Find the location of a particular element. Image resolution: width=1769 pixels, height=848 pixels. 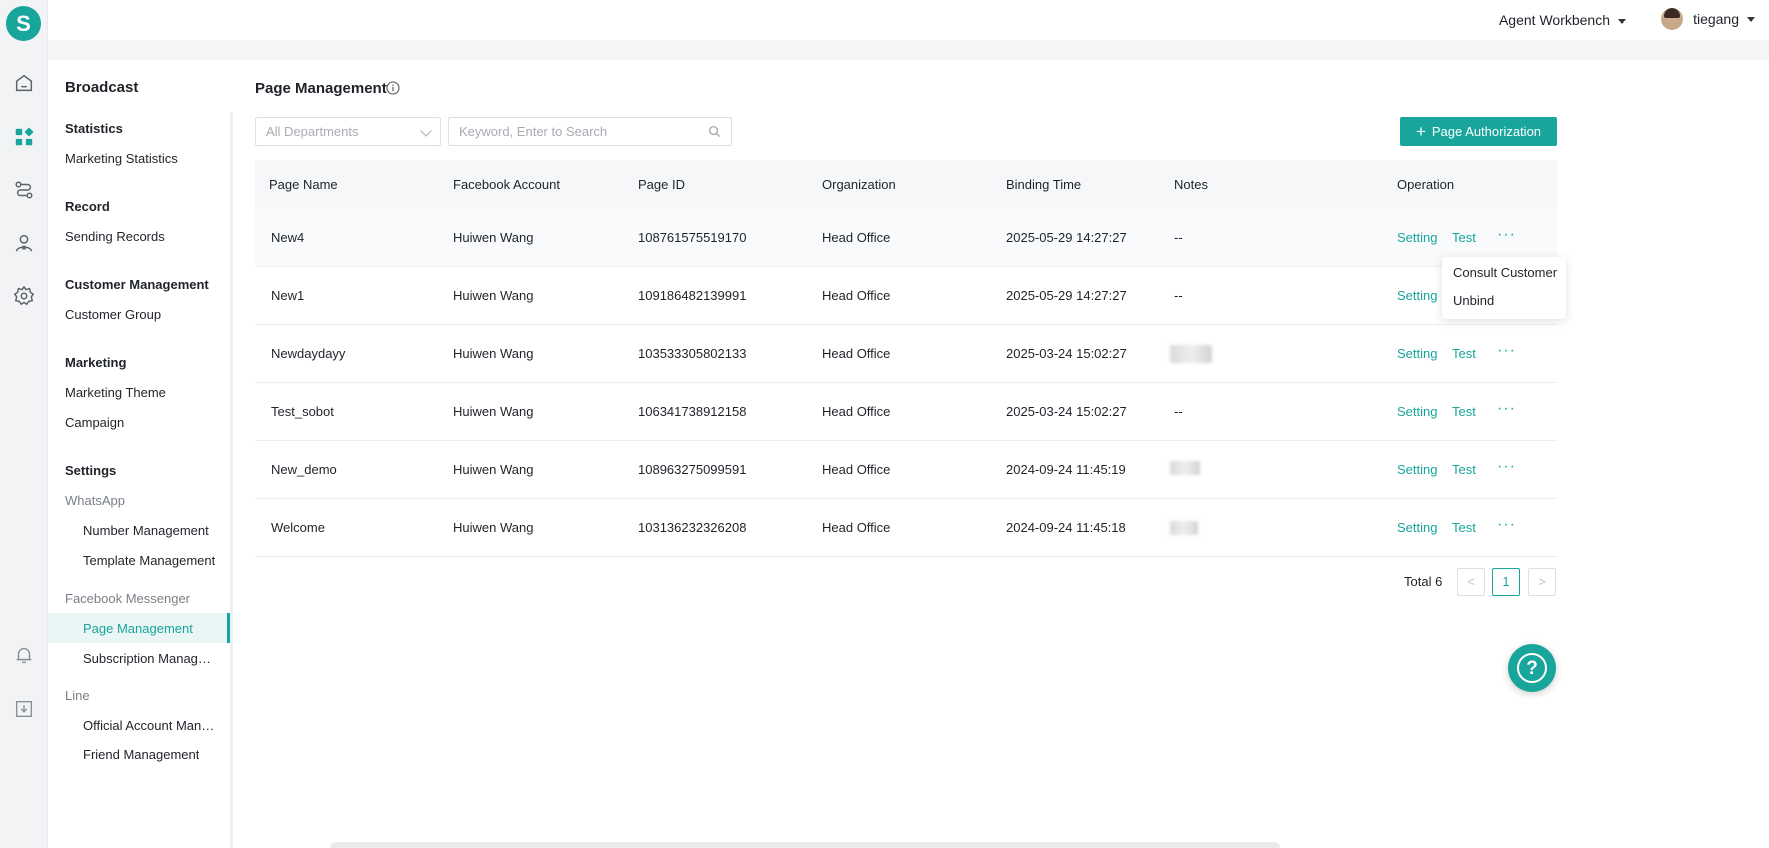

cell-binding-time: 2025-05-29 14:27:27 is located at coordinates (1066, 237).